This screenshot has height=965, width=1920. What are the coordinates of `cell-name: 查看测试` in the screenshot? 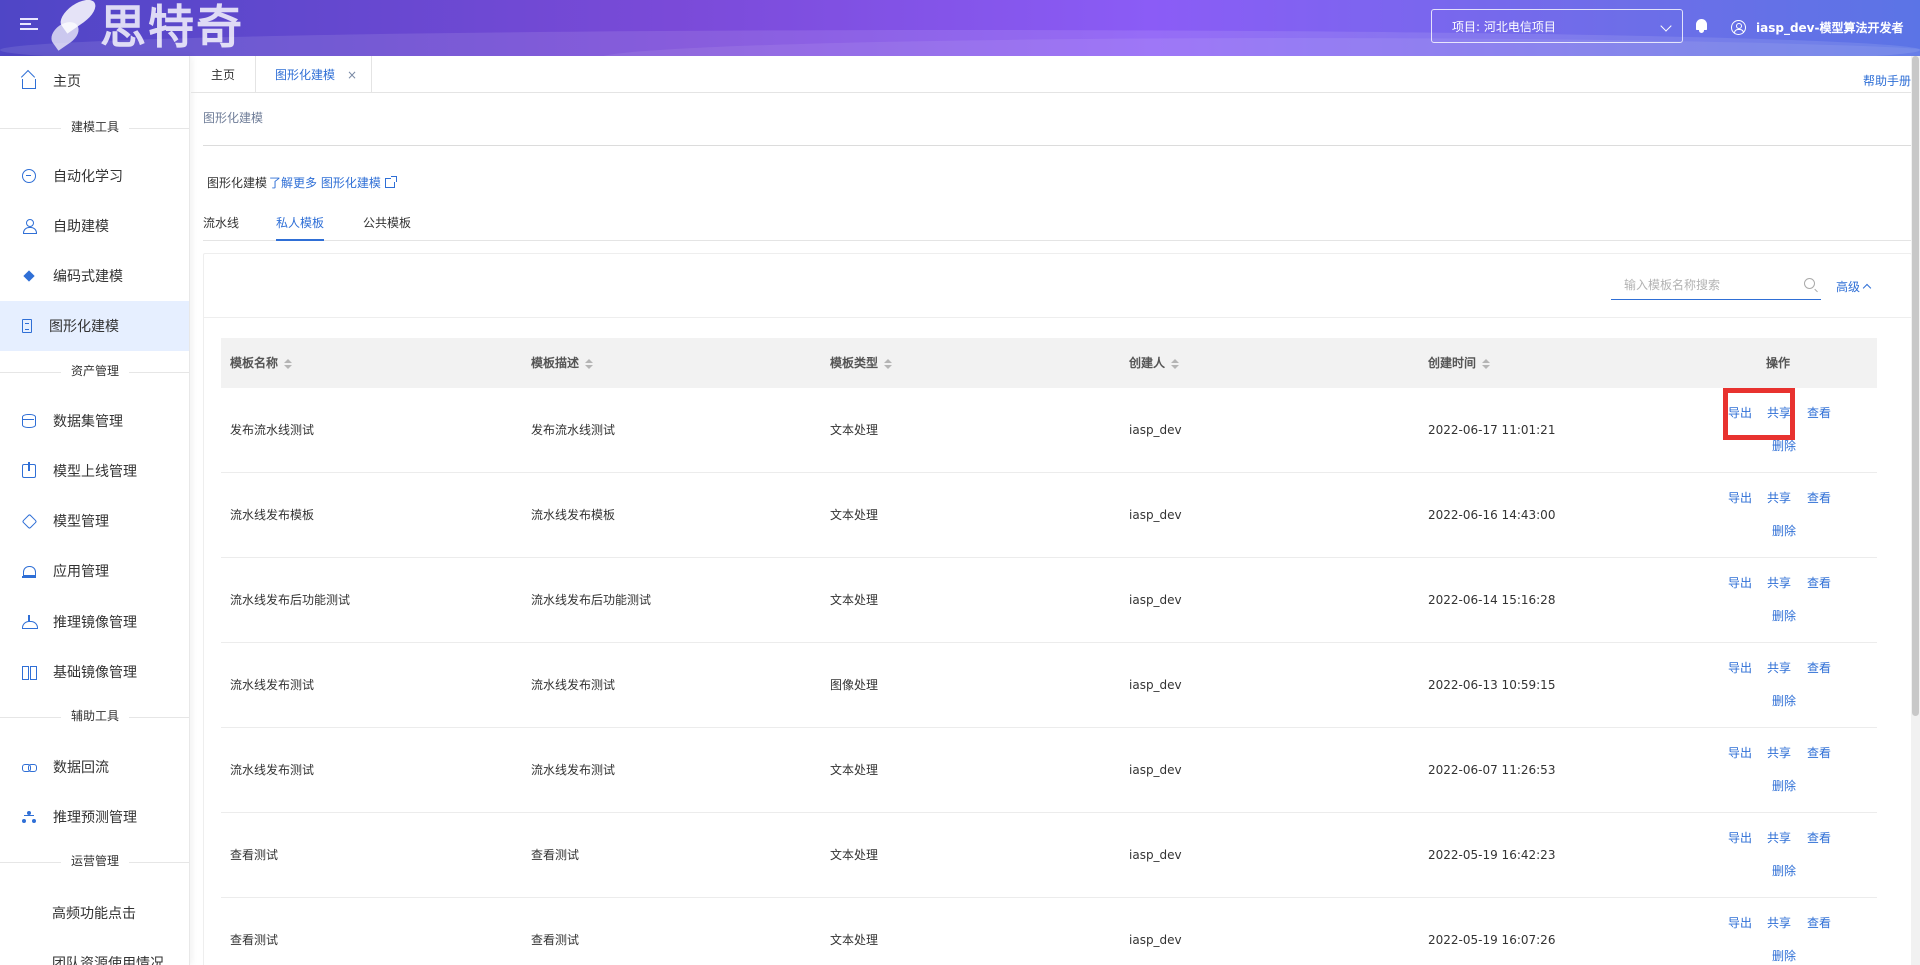 It's located at (254, 940).